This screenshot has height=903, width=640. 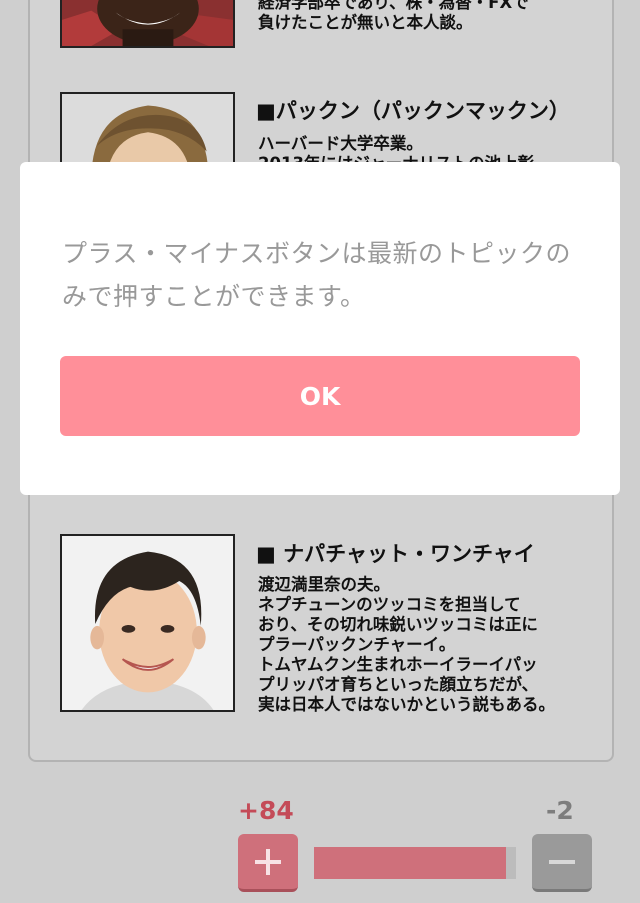 I want to click on dialog-message: プラス・マイナスボタンは最新のトピックのみで押すことができます。, so click(x=317, y=275).